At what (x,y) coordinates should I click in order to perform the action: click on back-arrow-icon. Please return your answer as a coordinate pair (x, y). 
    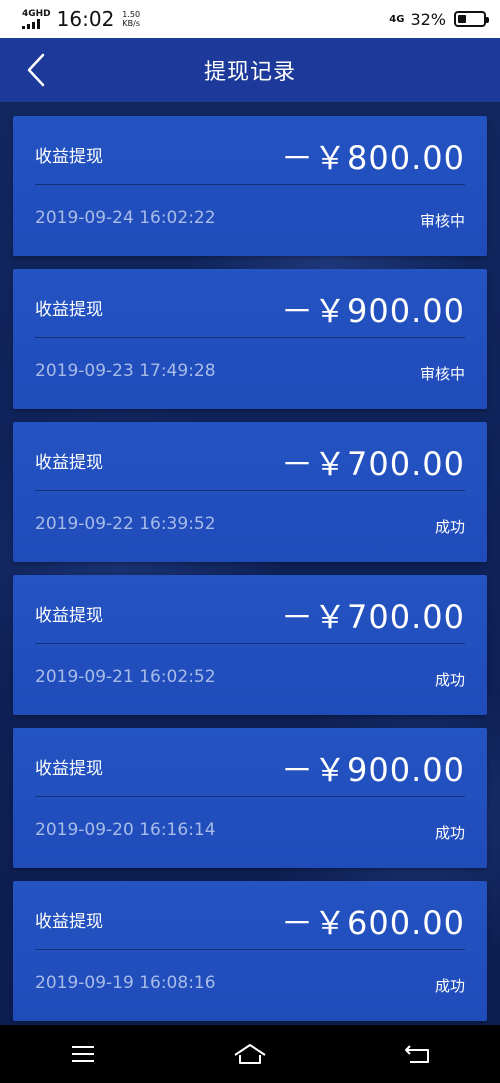
    Looking at the image, I should click on (416, 1054).